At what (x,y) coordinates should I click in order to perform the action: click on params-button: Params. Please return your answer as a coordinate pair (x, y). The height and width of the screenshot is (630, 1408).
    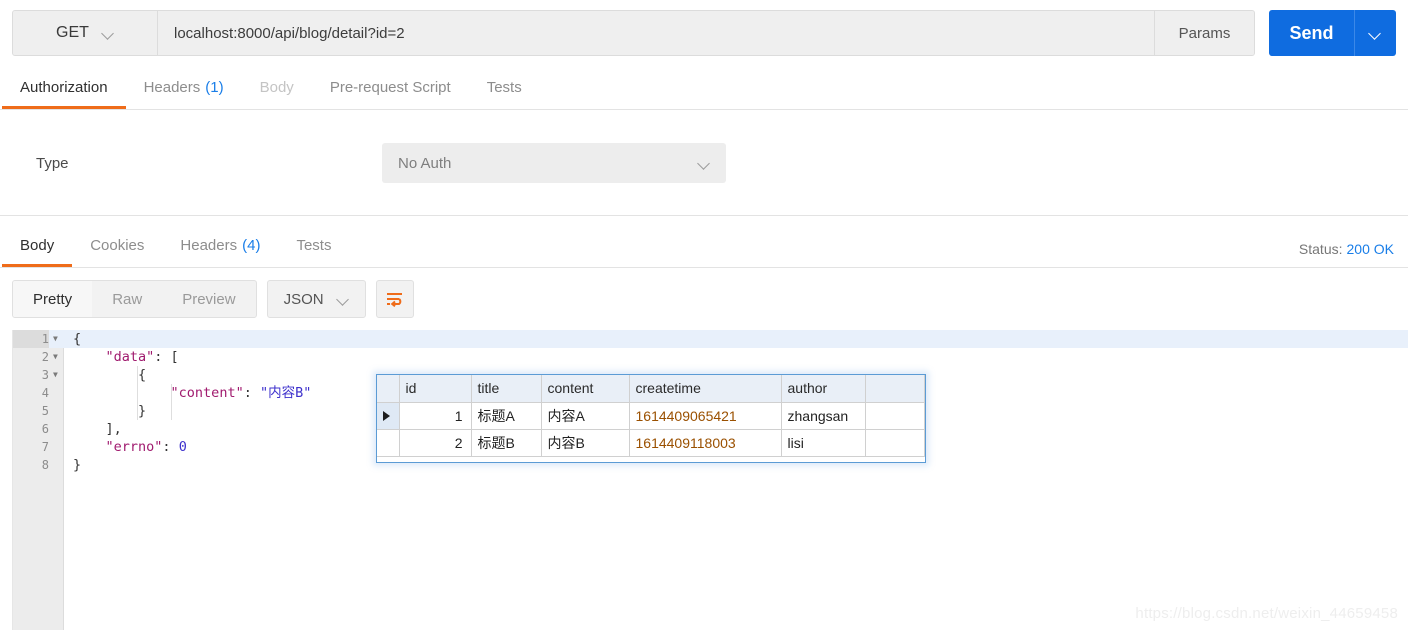
    Looking at the image, I should click on (1204, 33).